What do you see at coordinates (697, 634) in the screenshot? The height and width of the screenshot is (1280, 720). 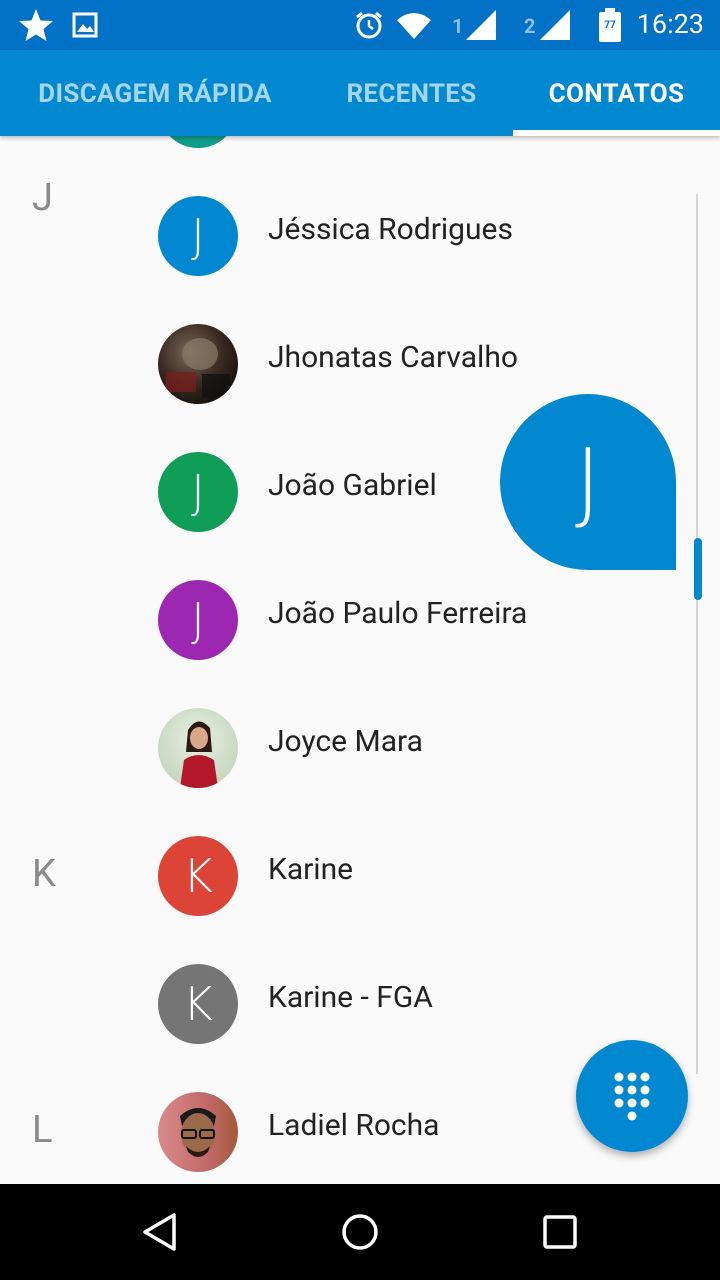 I see `fast-scroll-track` at bounding box center [697, 634].